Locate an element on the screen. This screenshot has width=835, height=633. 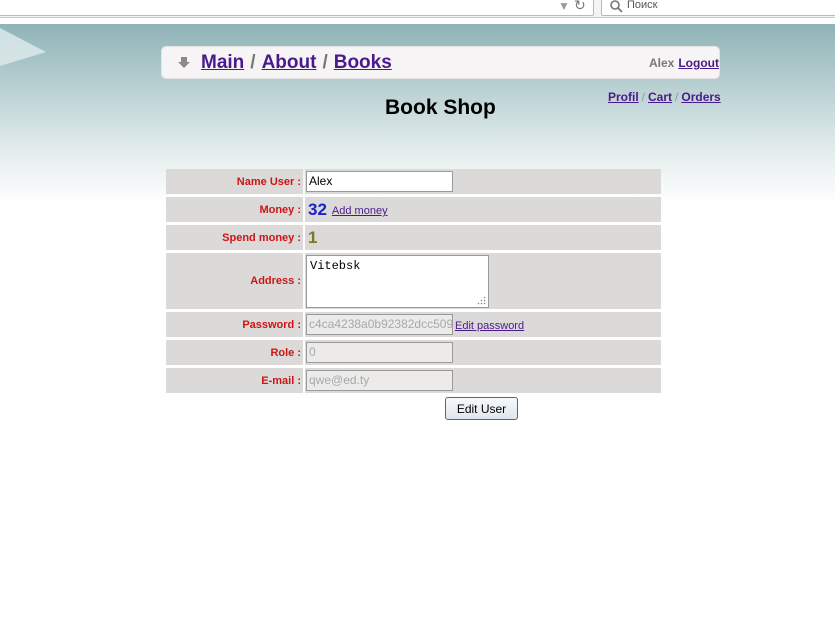
address-cell: Vitebsk is located at coordinates (483, 281).